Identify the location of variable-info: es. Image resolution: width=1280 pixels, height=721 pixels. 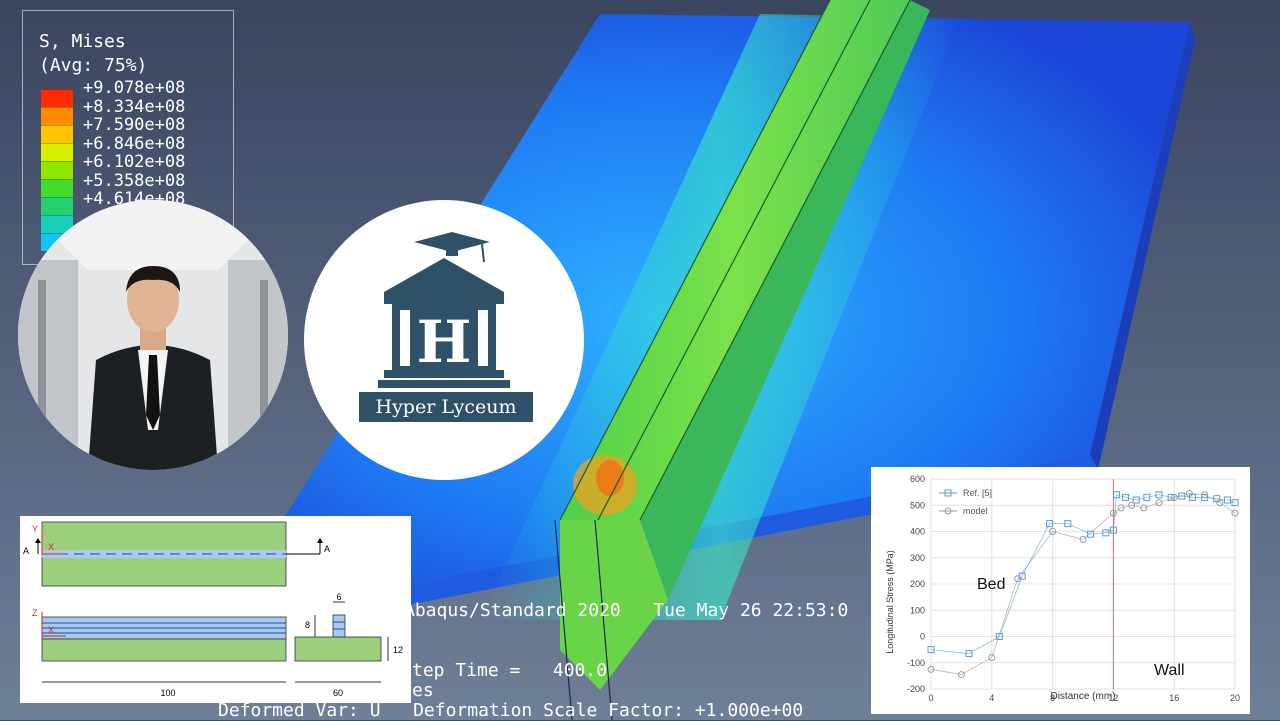
(423, 690).